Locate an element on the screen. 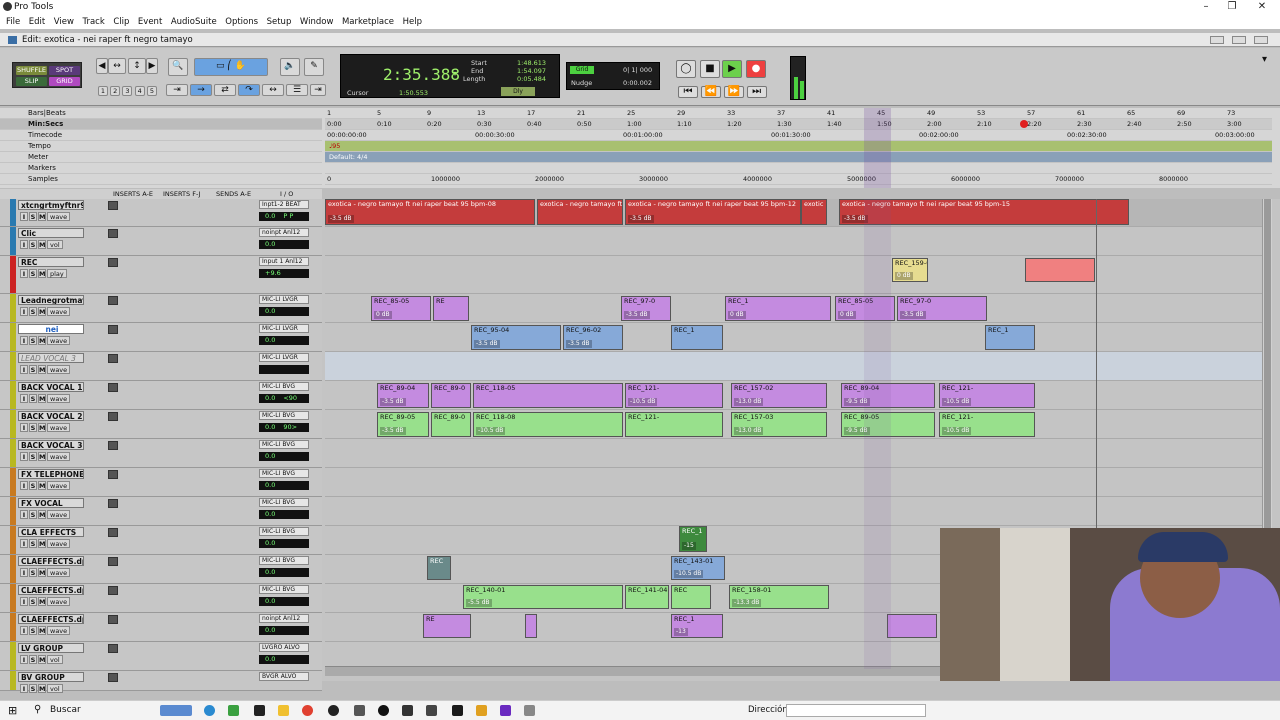  menu-edit: Edit is located at coordinates (37, 22).